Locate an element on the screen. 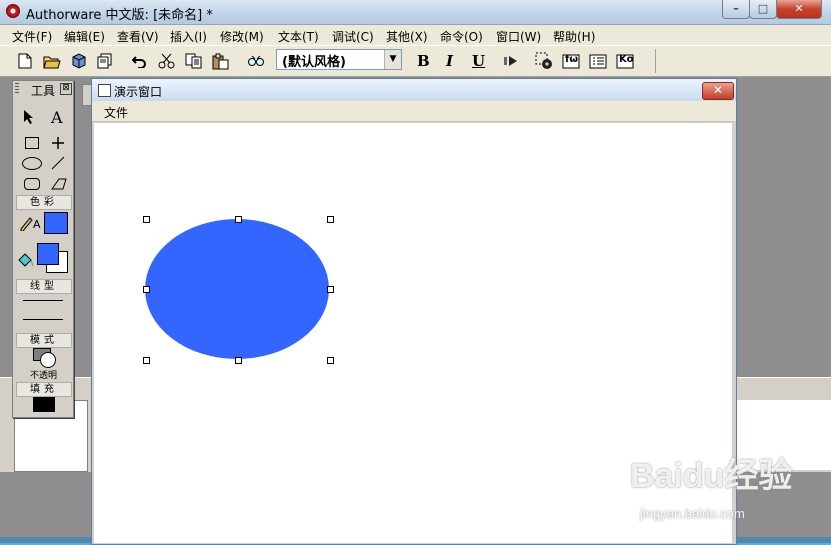 The image size is (831, 545). mode-section-label: 模式 is located at coordinates (44, 340).